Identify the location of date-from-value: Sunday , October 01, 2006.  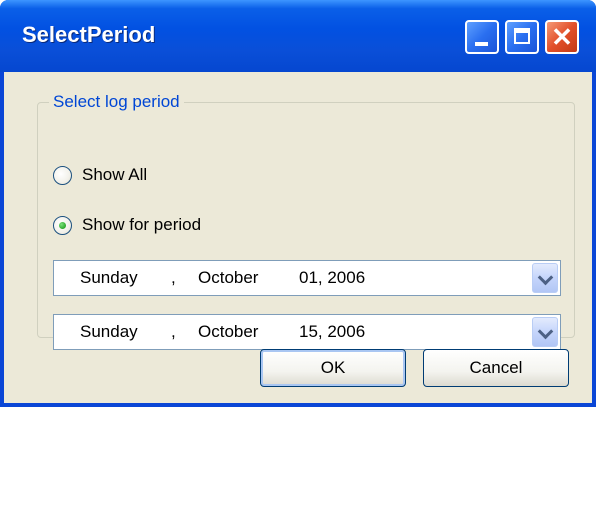
(209, 278).